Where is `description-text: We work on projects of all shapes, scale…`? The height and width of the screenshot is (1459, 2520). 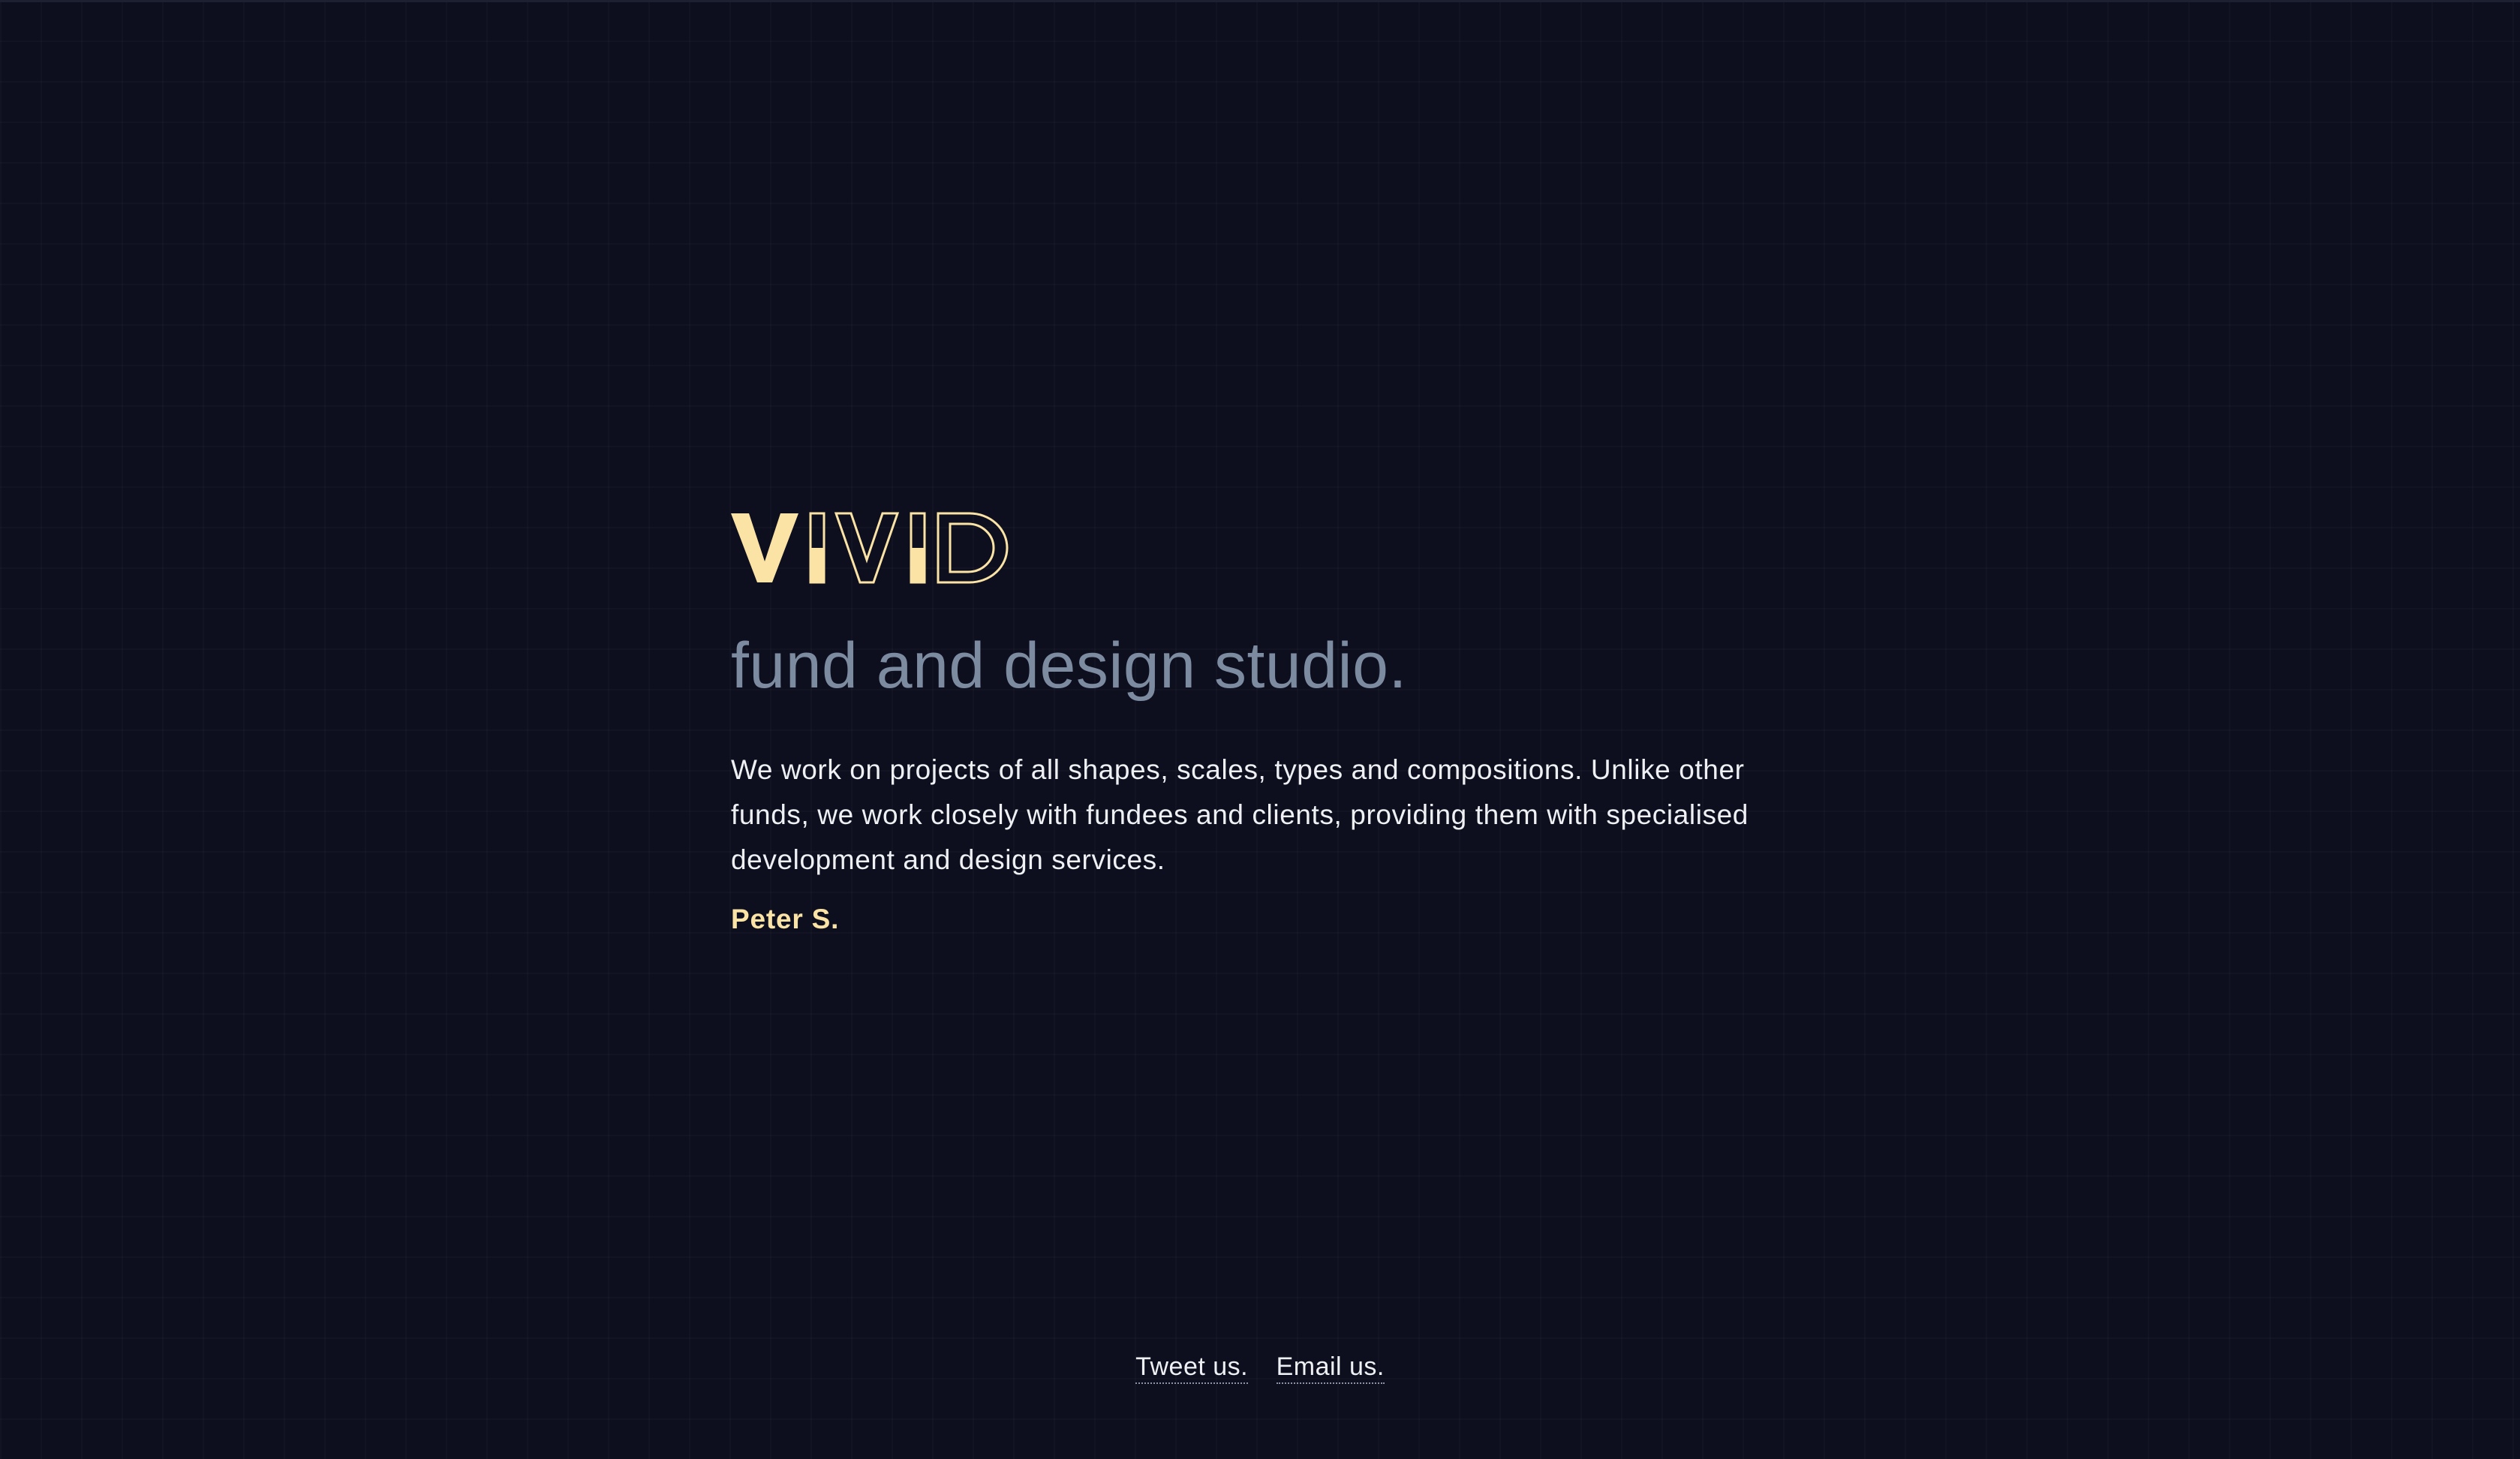
description-text: We work on projects of all shapes, scale… is located at coordinates (1240, 815).